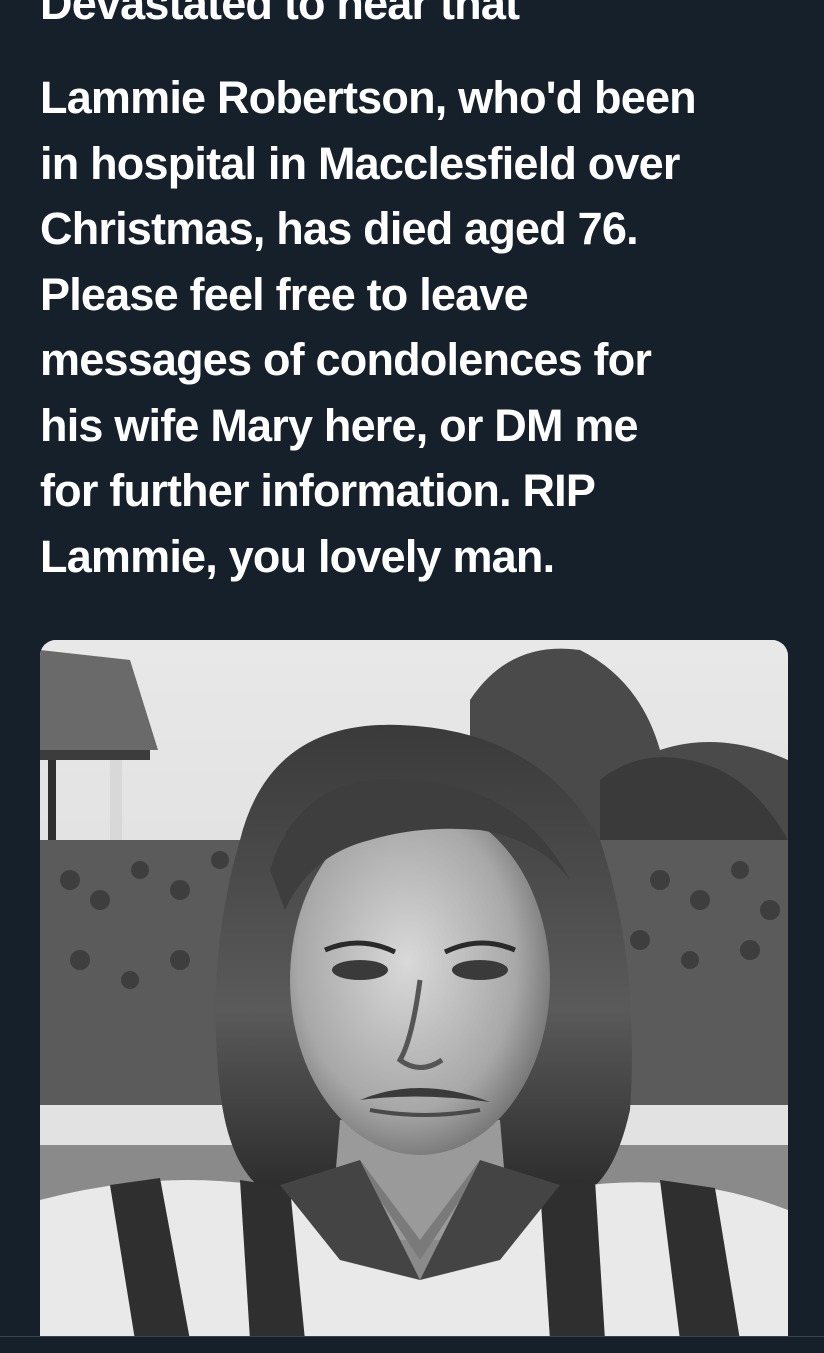  What do you see at coordinates (284, 294) in the screenshot?
I see `tweet-text-line: Please feel free to leave` at bounding box center [284, 294].